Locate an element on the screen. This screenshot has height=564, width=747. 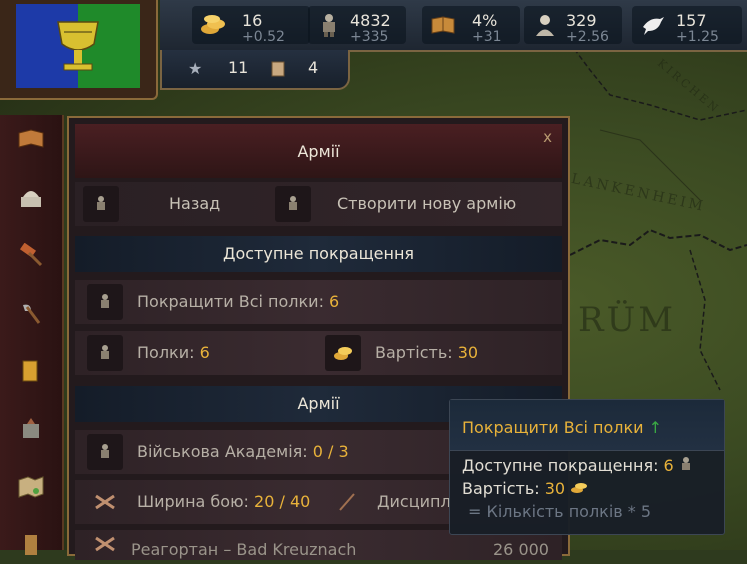
fort-icon is located at coordinates (31, 428).